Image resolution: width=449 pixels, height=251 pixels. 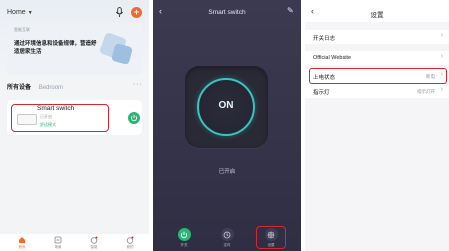 What do you see at coordinates (35, 86) in the screenshot?
I see `room-tabs: 所有设备 Bedroom` at bounding box center [35, 86].